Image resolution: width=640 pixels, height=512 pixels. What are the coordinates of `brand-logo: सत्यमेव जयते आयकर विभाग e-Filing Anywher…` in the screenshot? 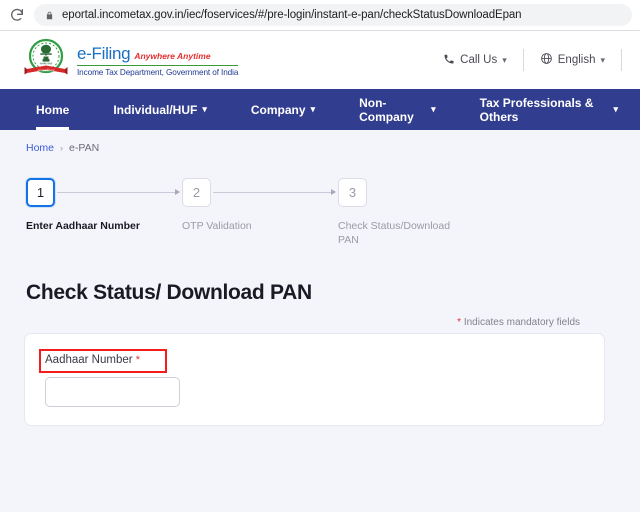 It's located at (130, 60).